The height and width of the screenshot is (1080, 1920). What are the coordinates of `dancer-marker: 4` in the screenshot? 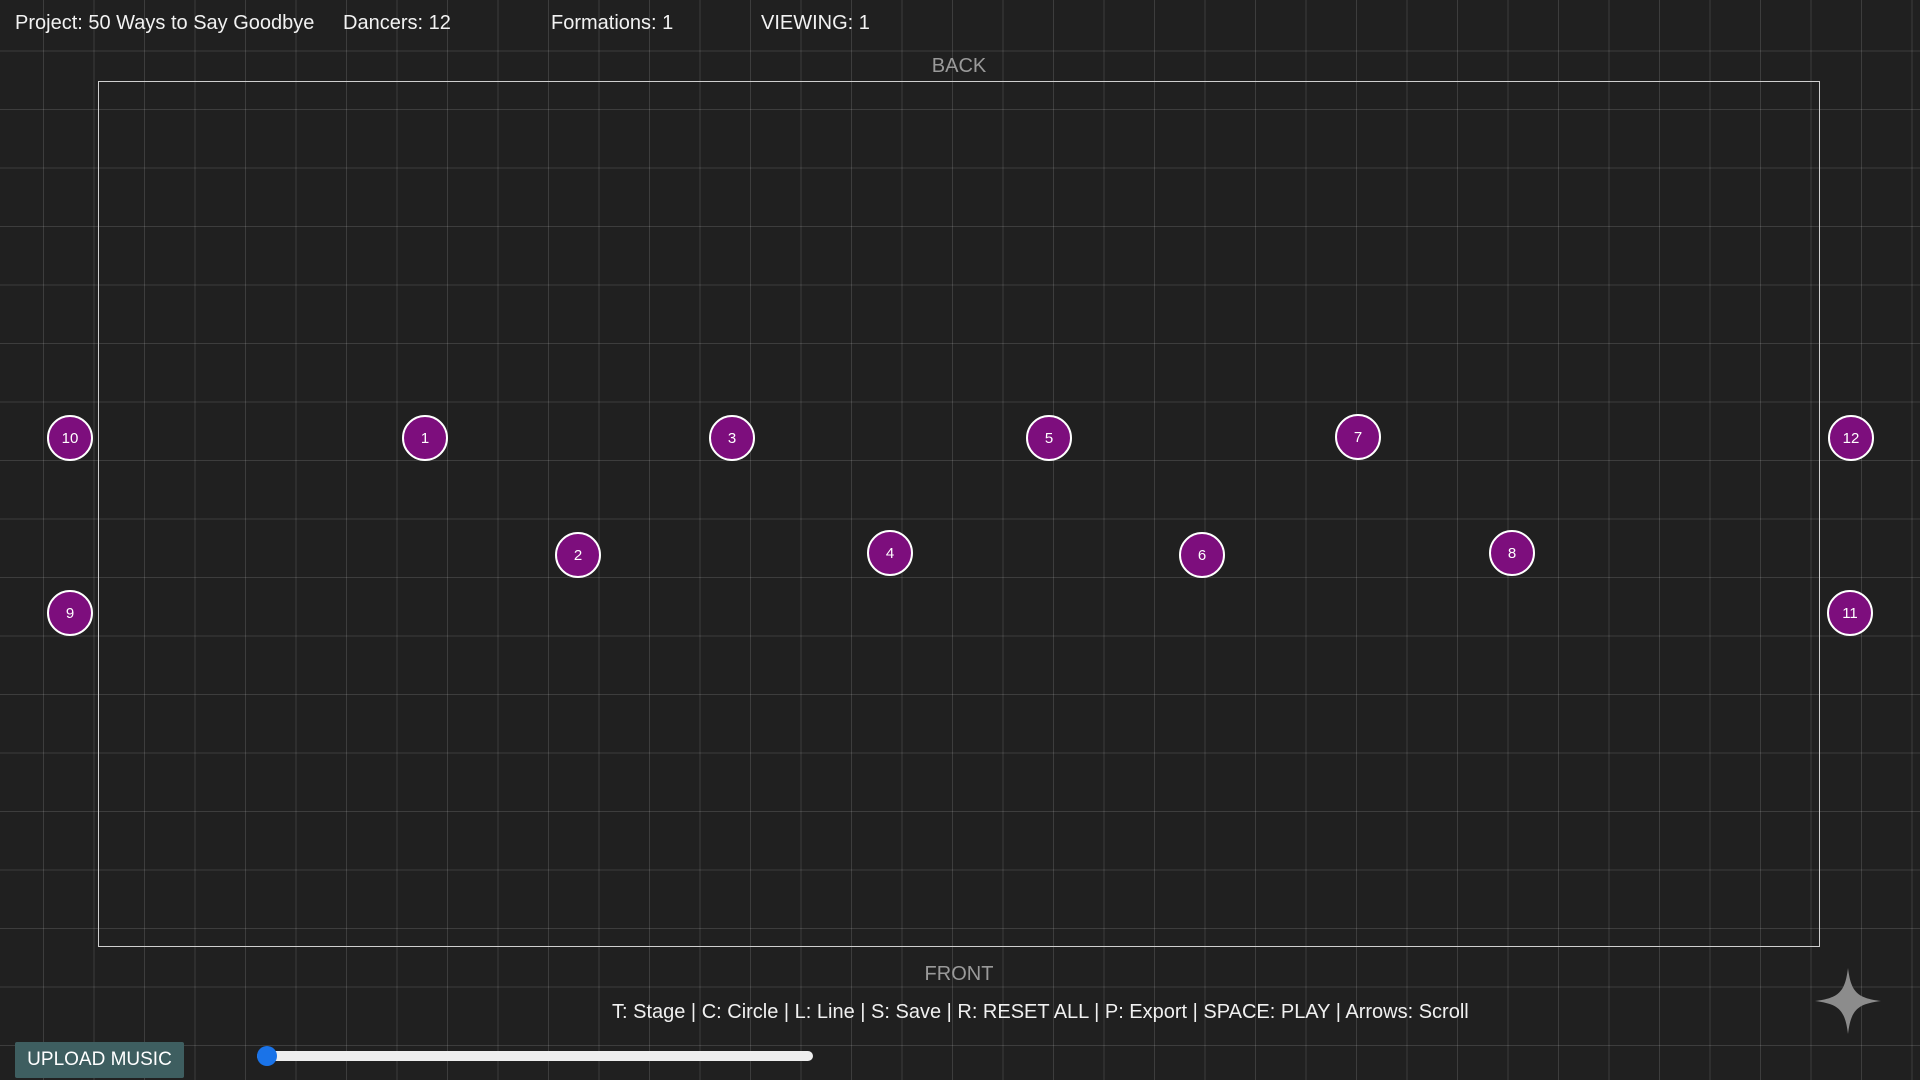 It's located at (890, 553).